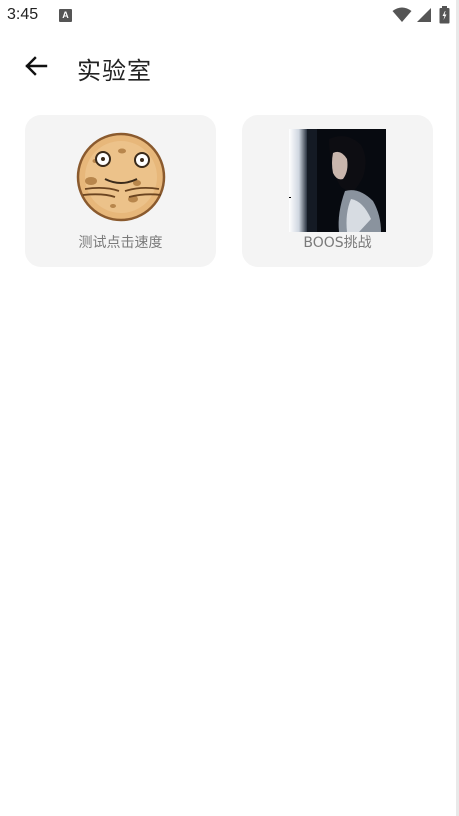 This screenshot has height=816, width=459. What do you see at coordinates (337, 180) in the screenshot?
I see `girl-photo-image` at bounding box center [337, 180].